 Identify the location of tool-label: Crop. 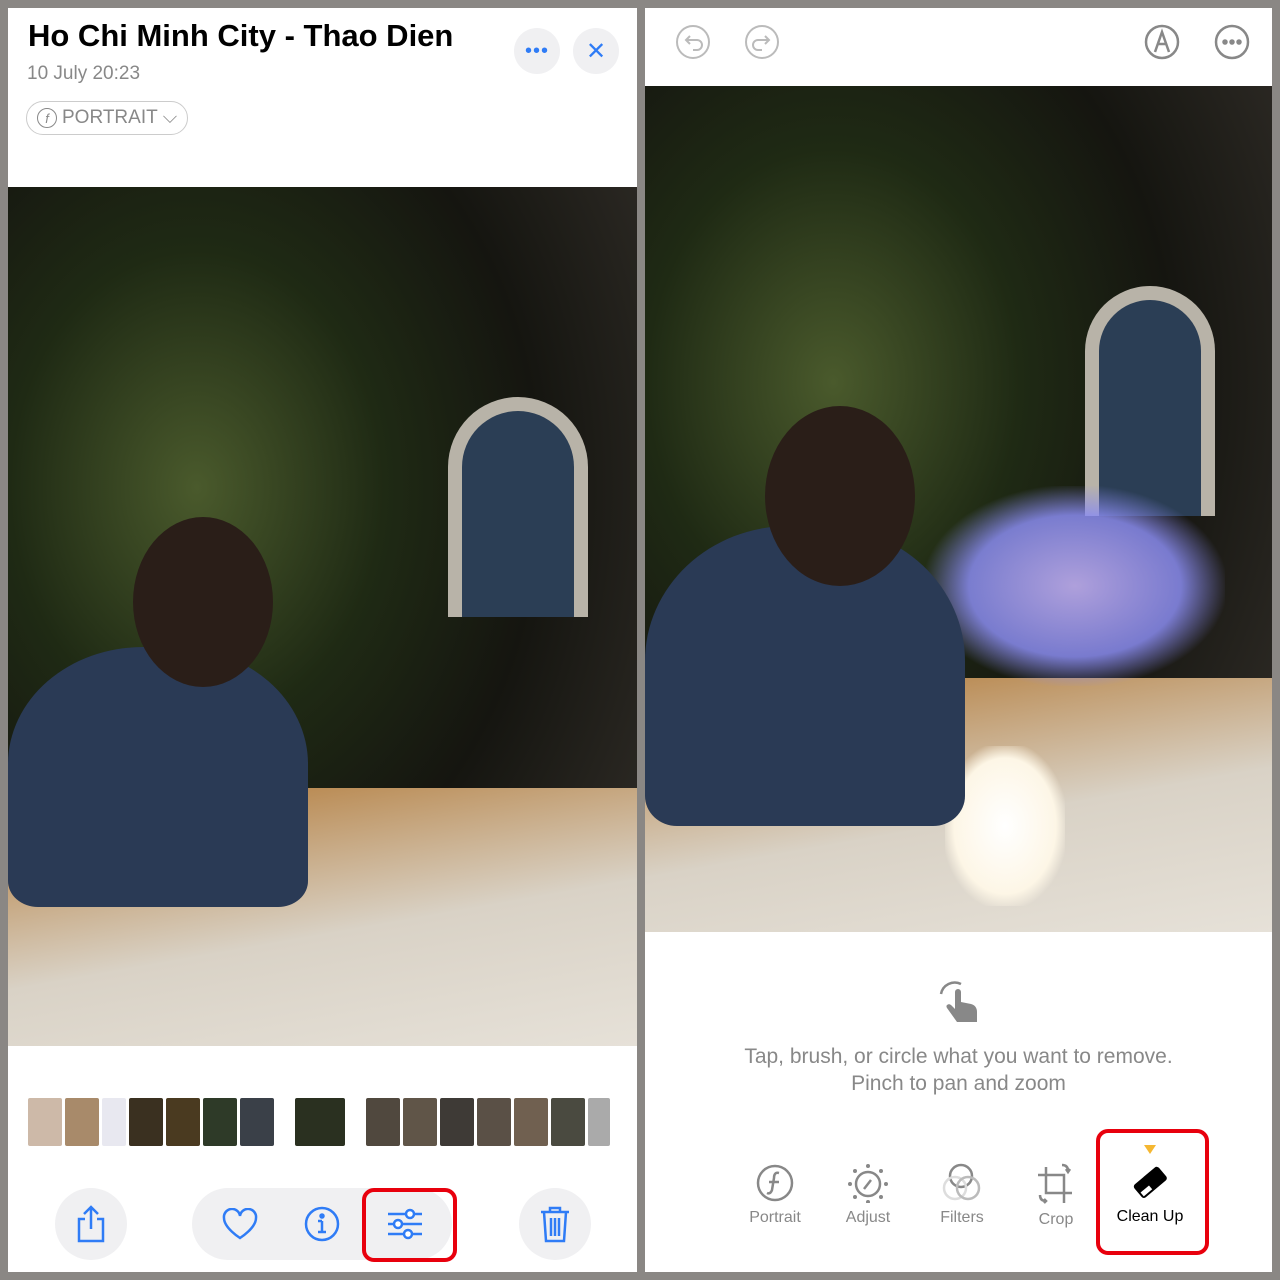
(1056, 1219).